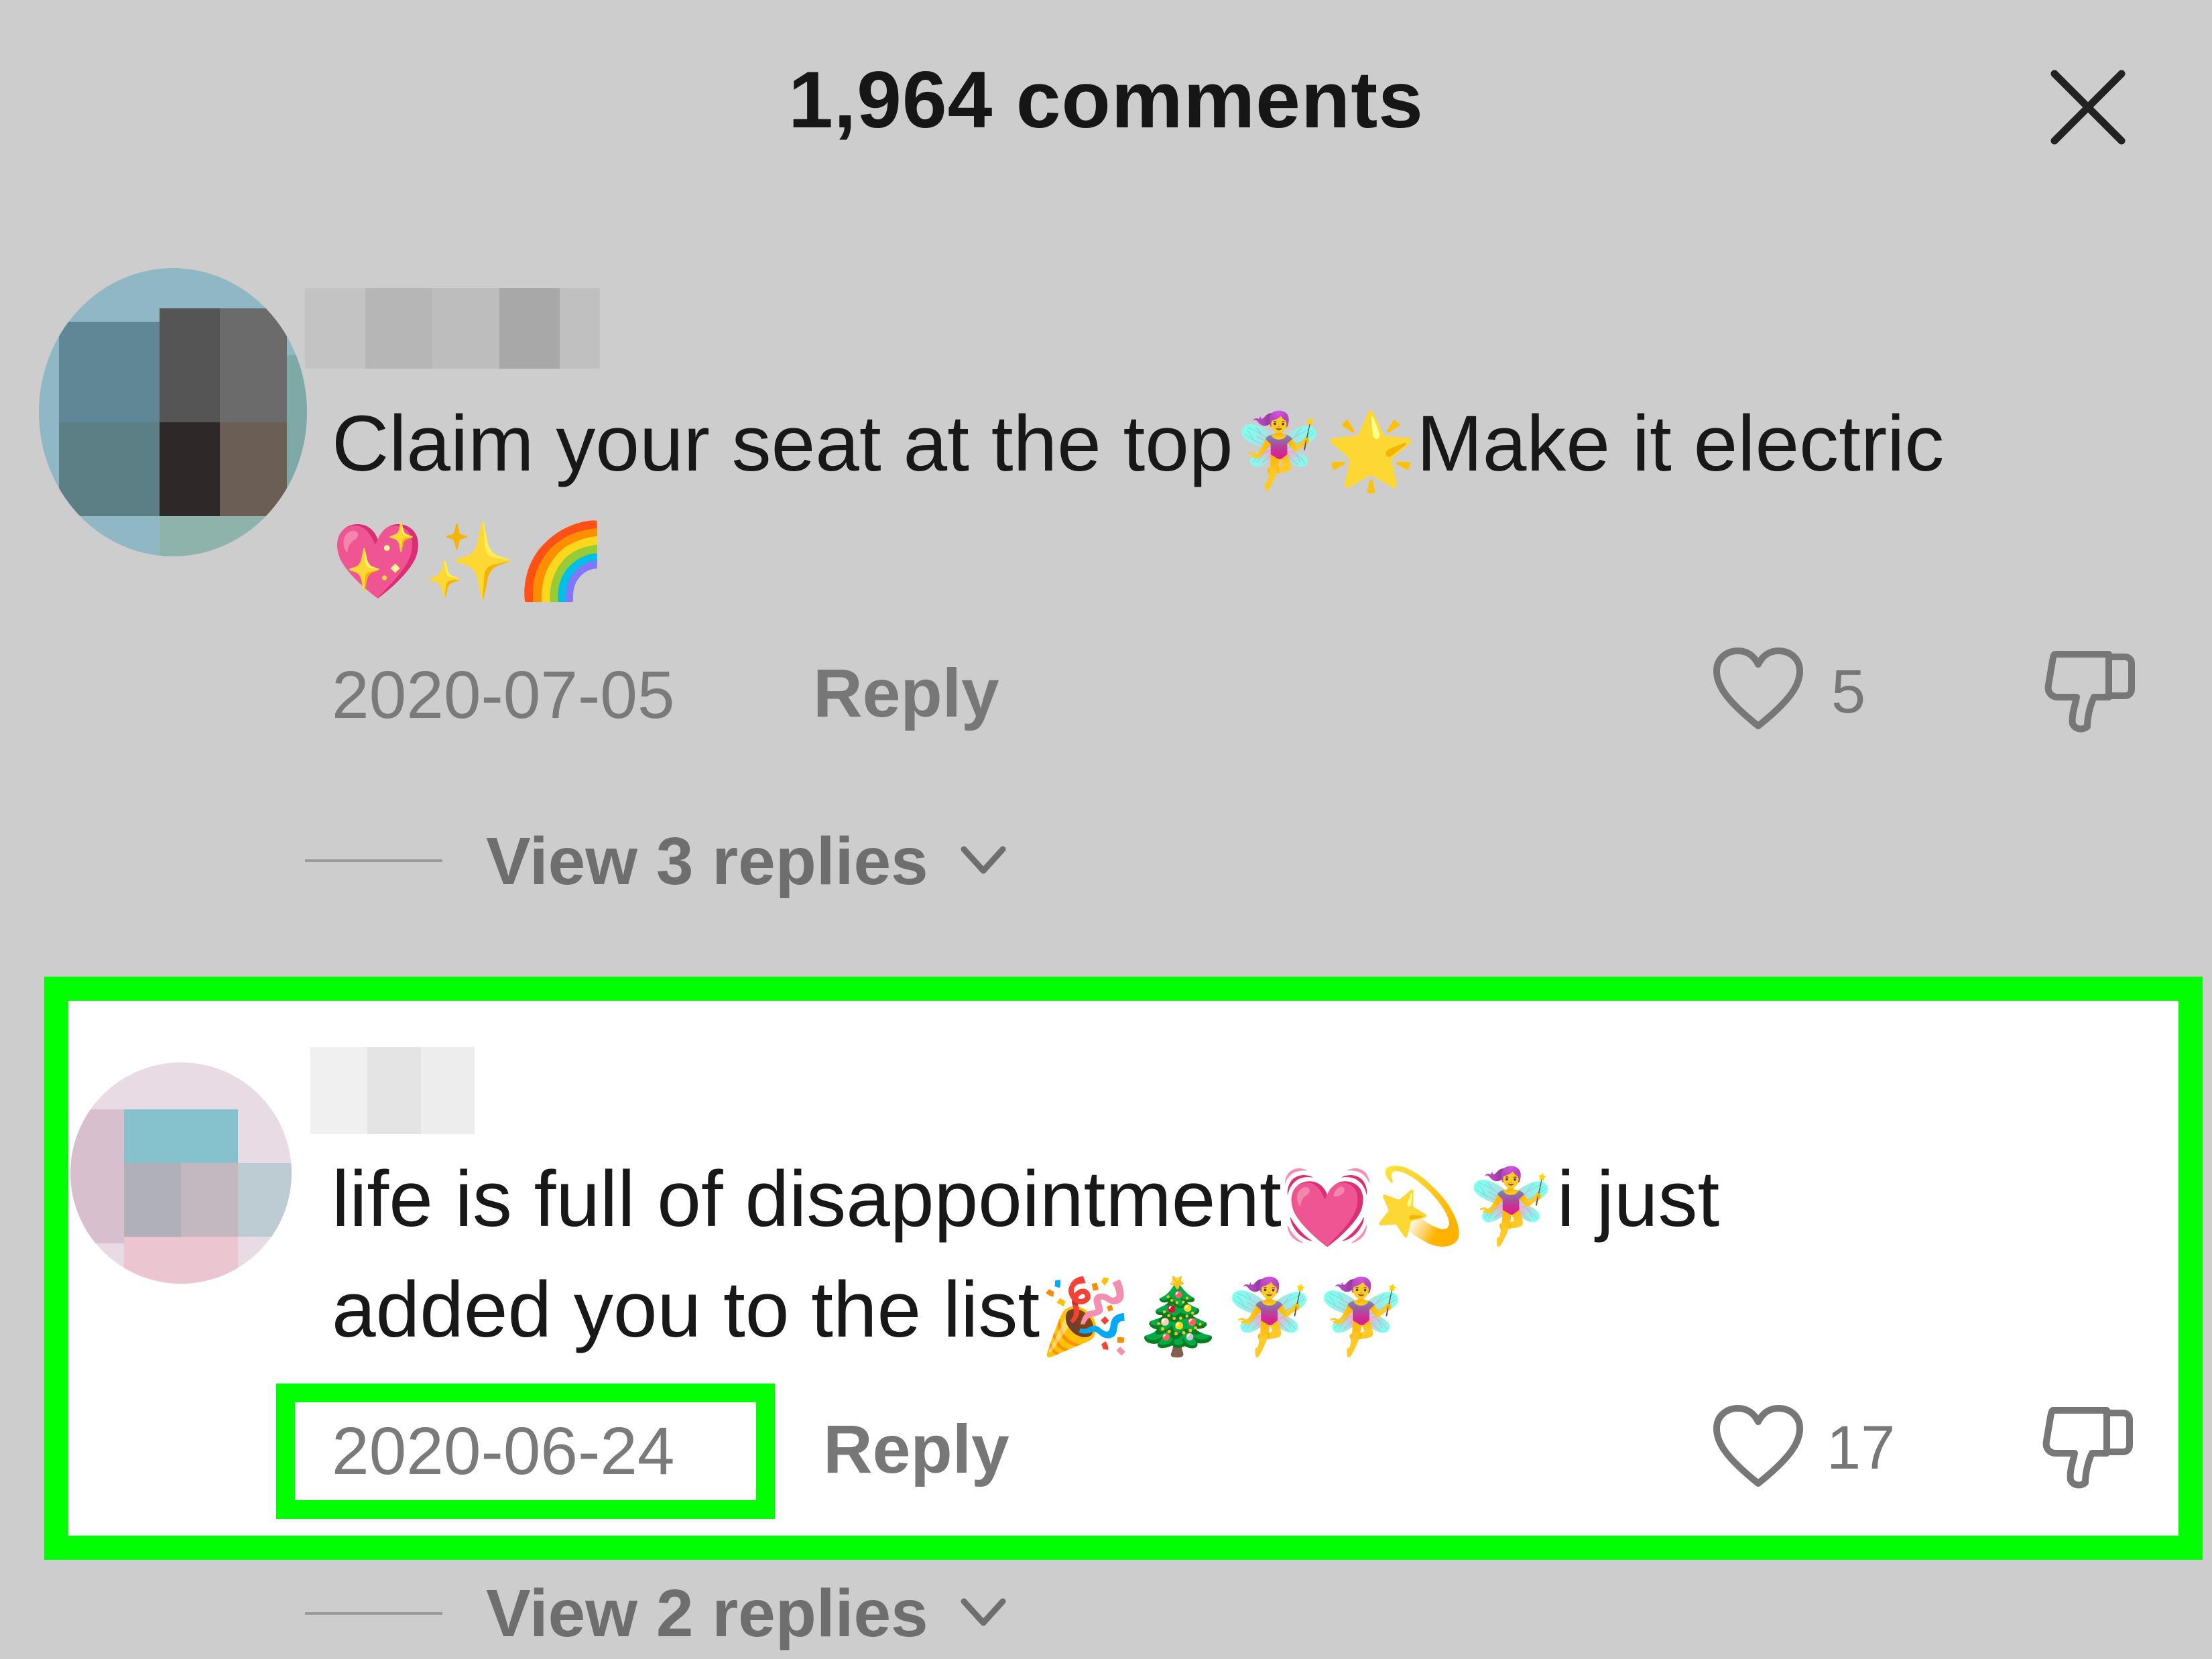 The height and width of the screenshot is (1659, 2212). What do you see at coordinates (707, 1613) in the screenshot?
I see `view-replies-label: View 2 replies` at bounding box center [707, 1613].